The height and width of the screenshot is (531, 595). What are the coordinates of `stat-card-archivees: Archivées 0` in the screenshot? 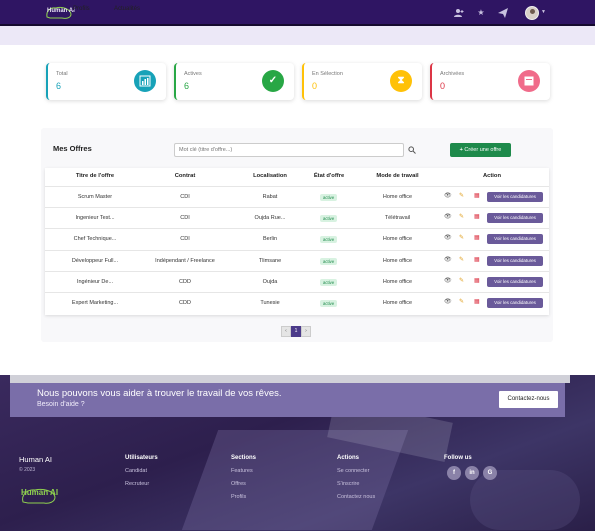 It's located at (490, 81).